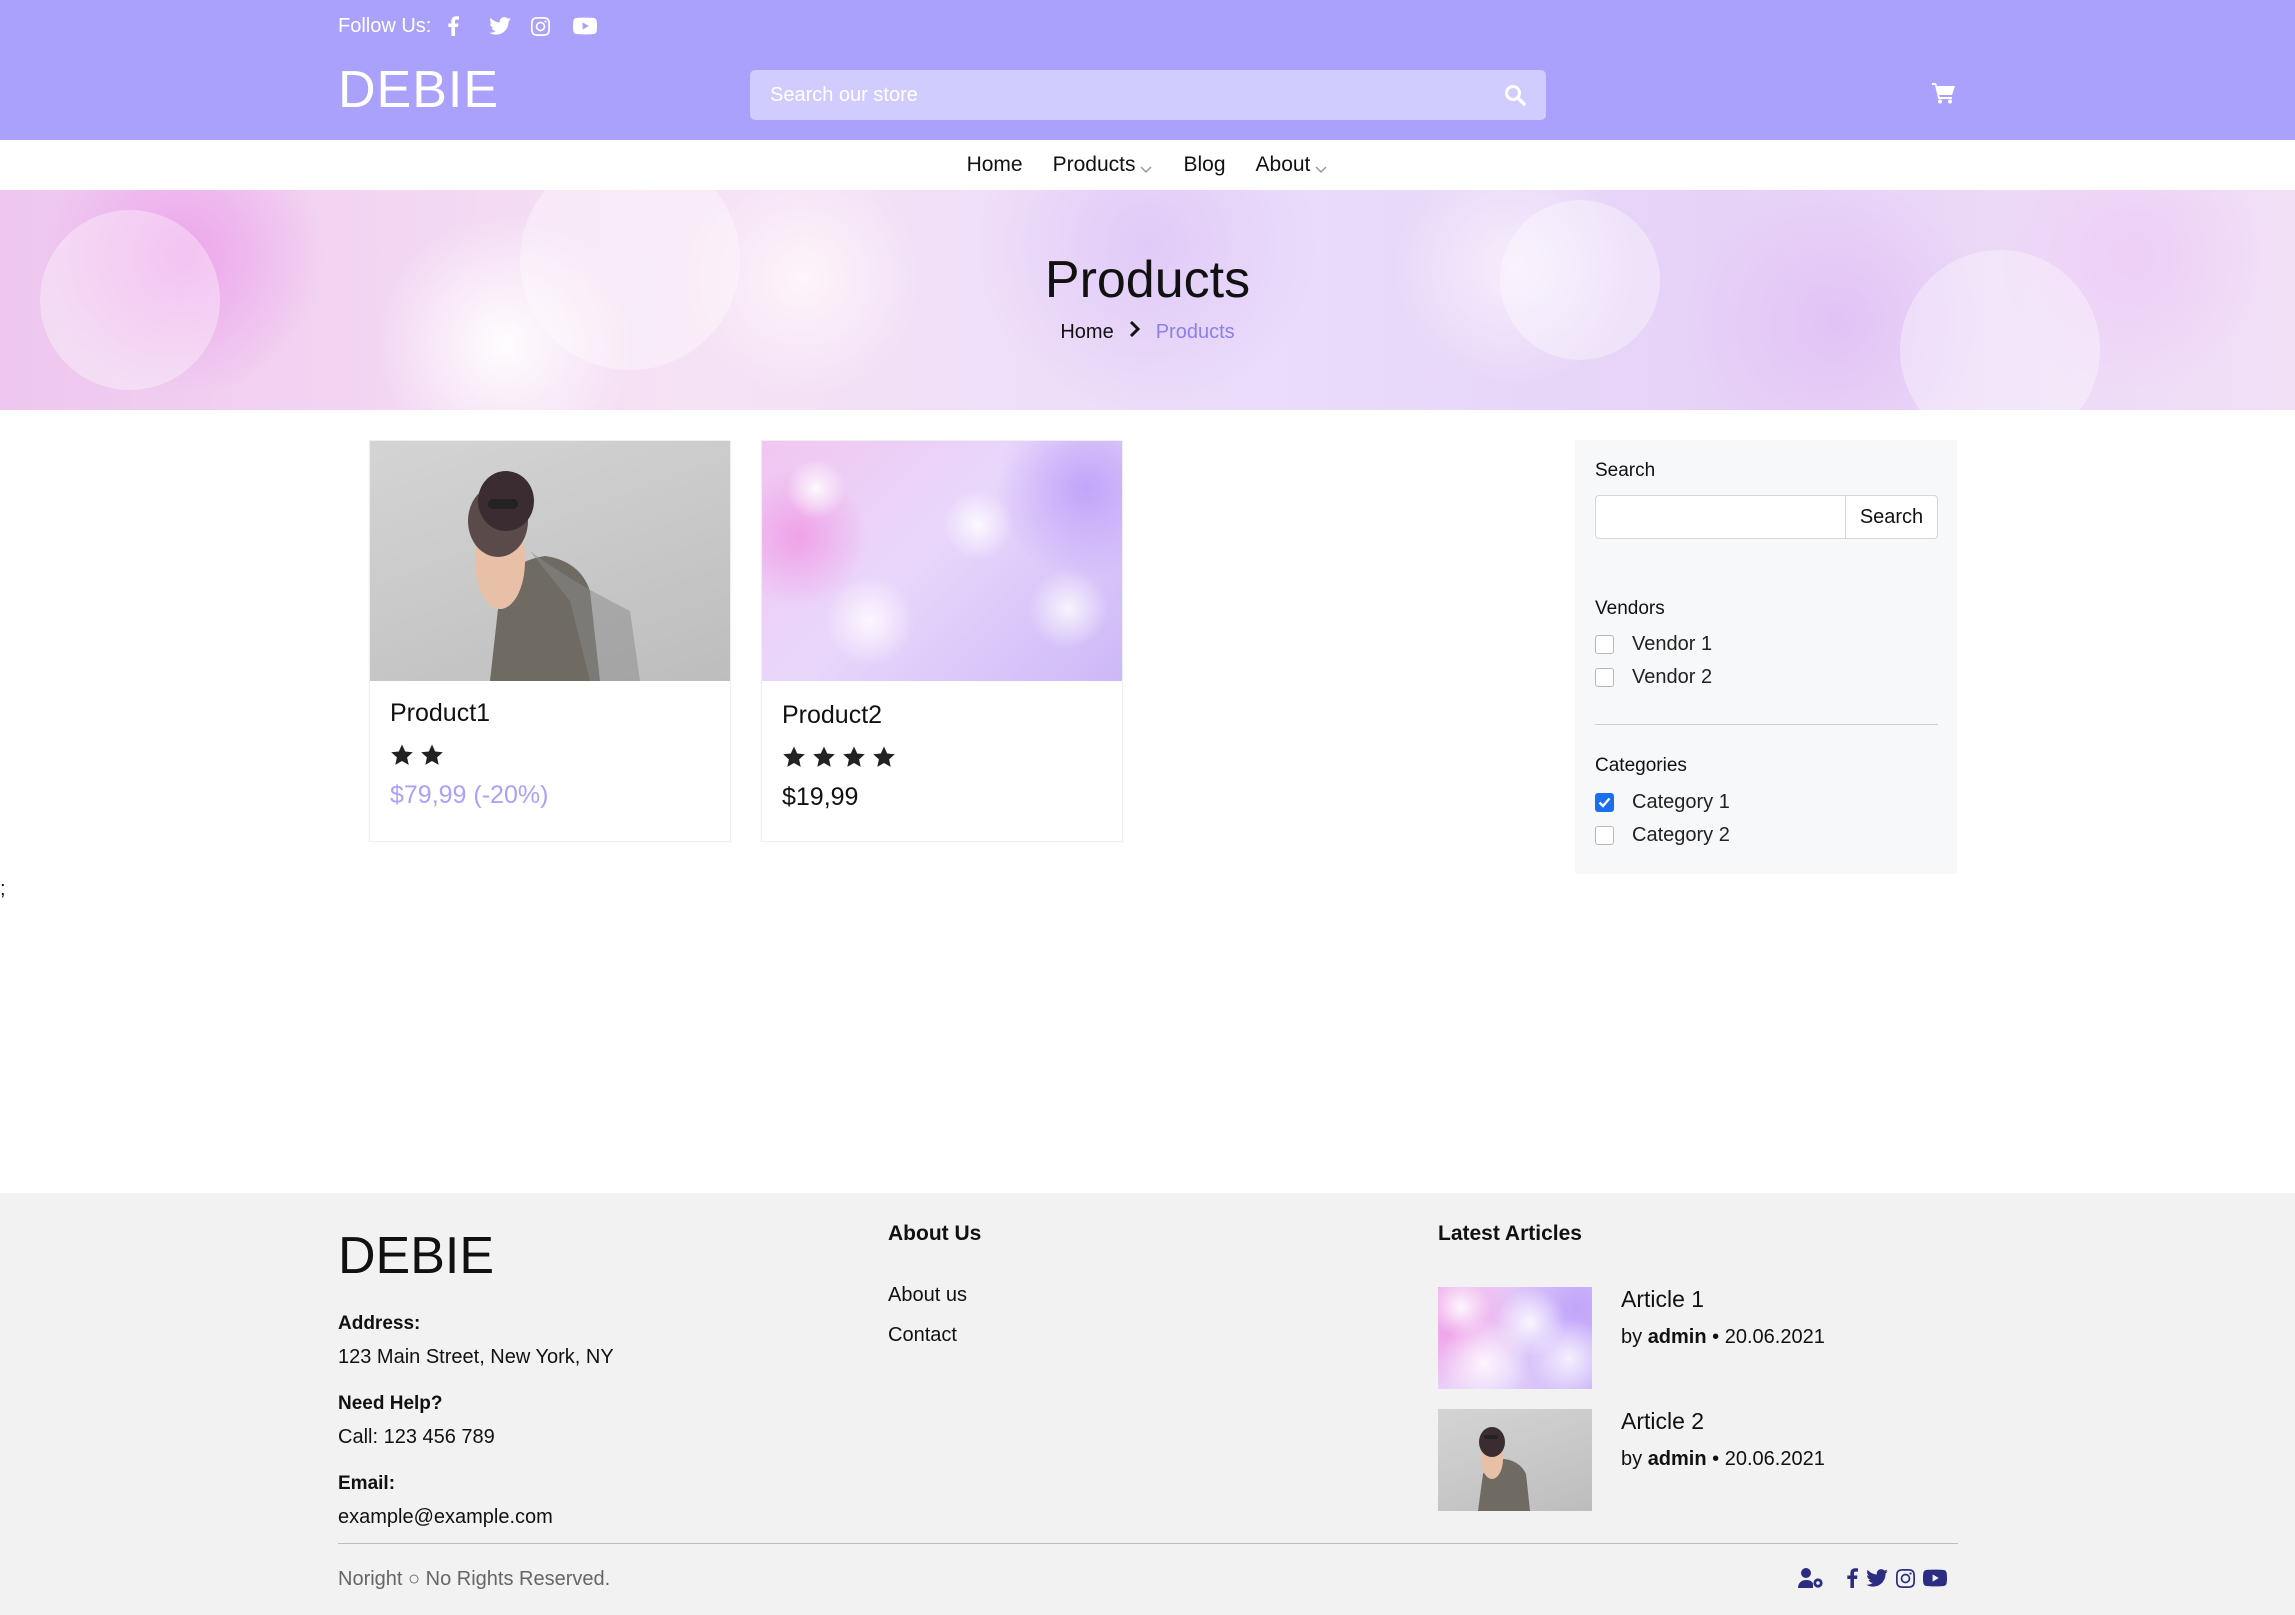 The width and height of the screenshot is (2295, 1615). Describe the element at coordinates (418, 90) in the screenshot. I see `site-logo: DEBIE` at that location.